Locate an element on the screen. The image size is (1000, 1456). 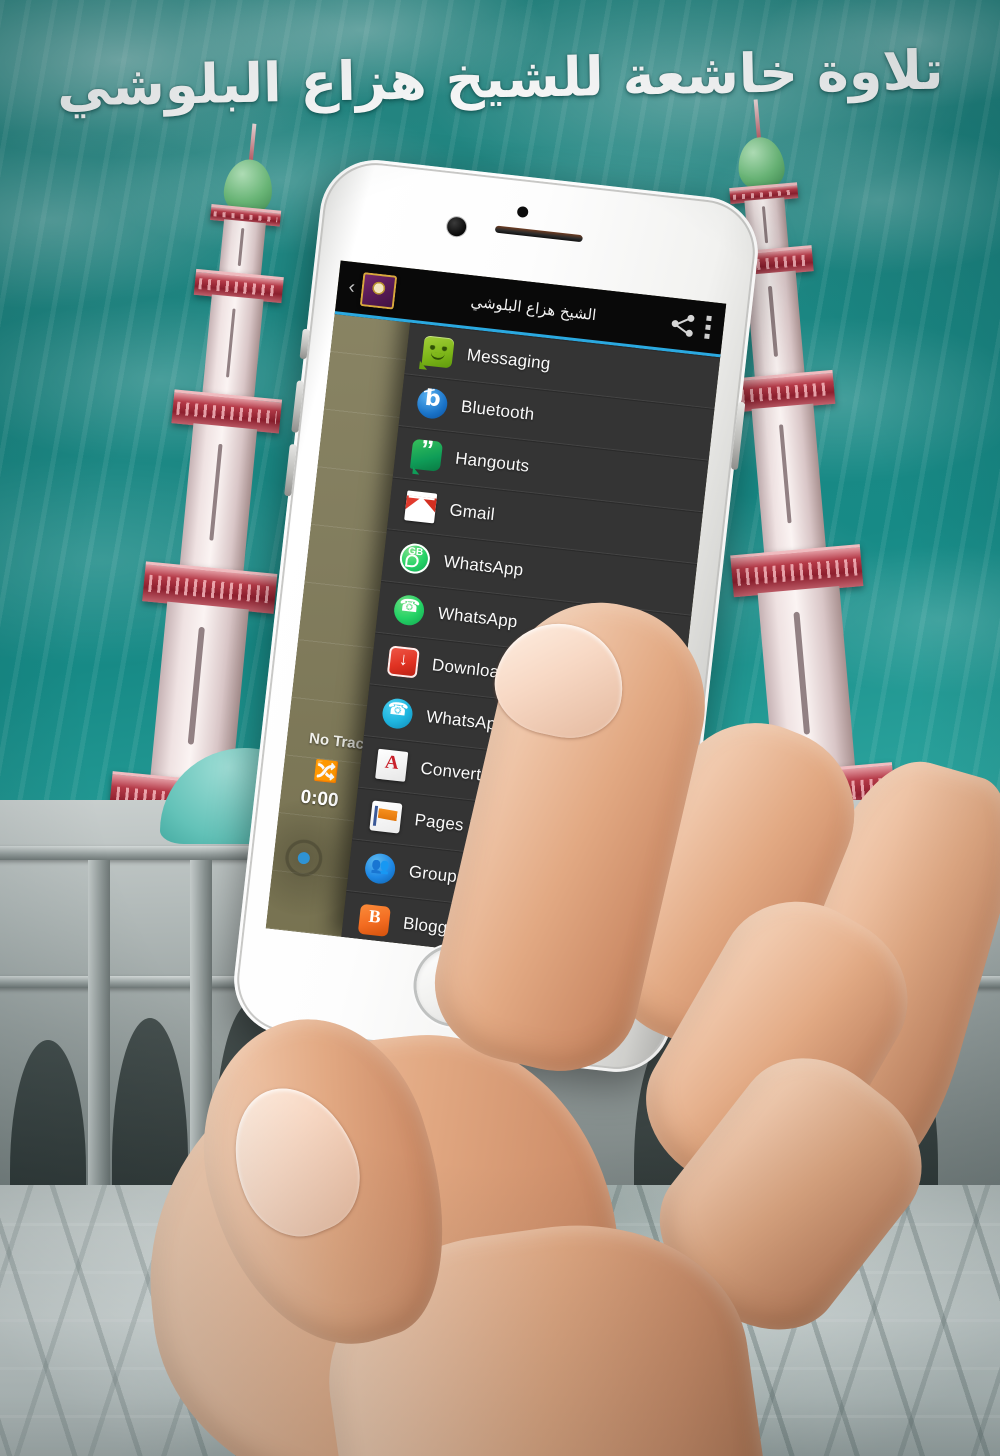
pages-manager-icon is located at coordinates (386, 817).